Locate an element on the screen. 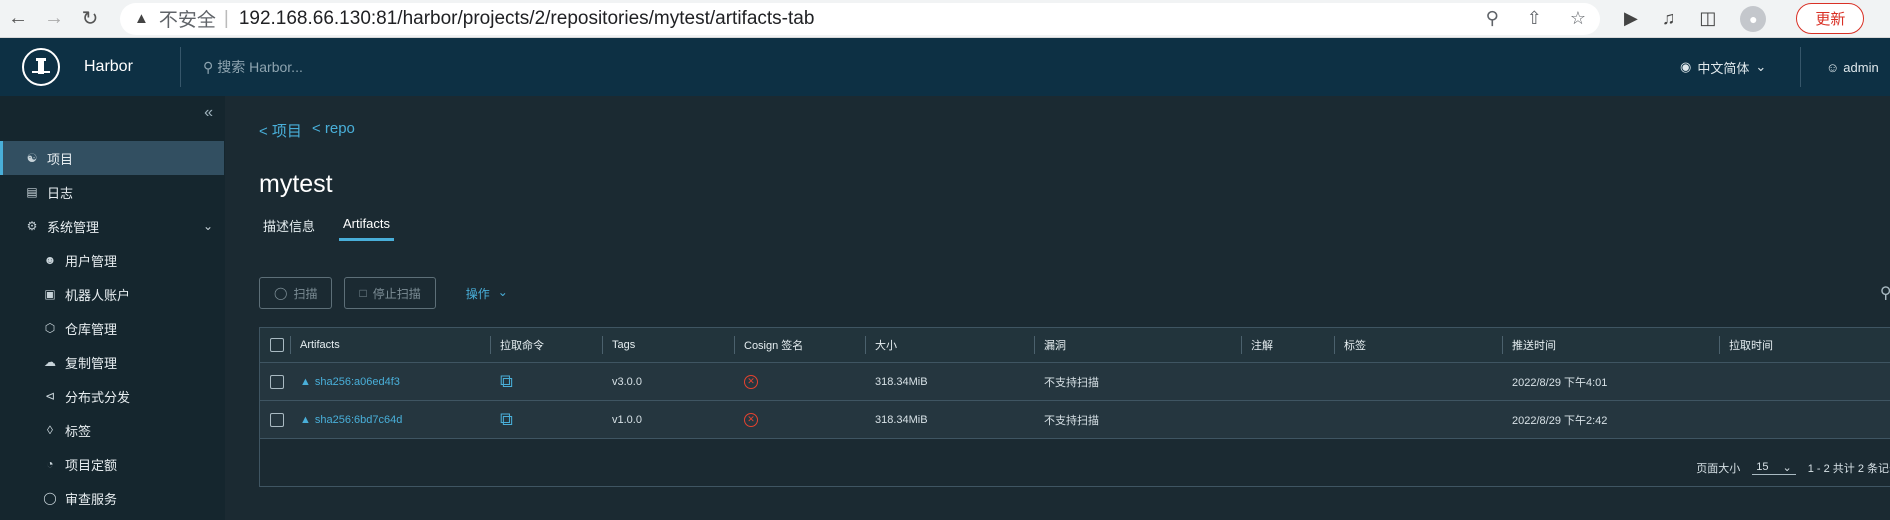 The width and height of the screenshot is (1890, 520). sidebar-item-label: 分布式分发 is located at coordinates (98, 397).